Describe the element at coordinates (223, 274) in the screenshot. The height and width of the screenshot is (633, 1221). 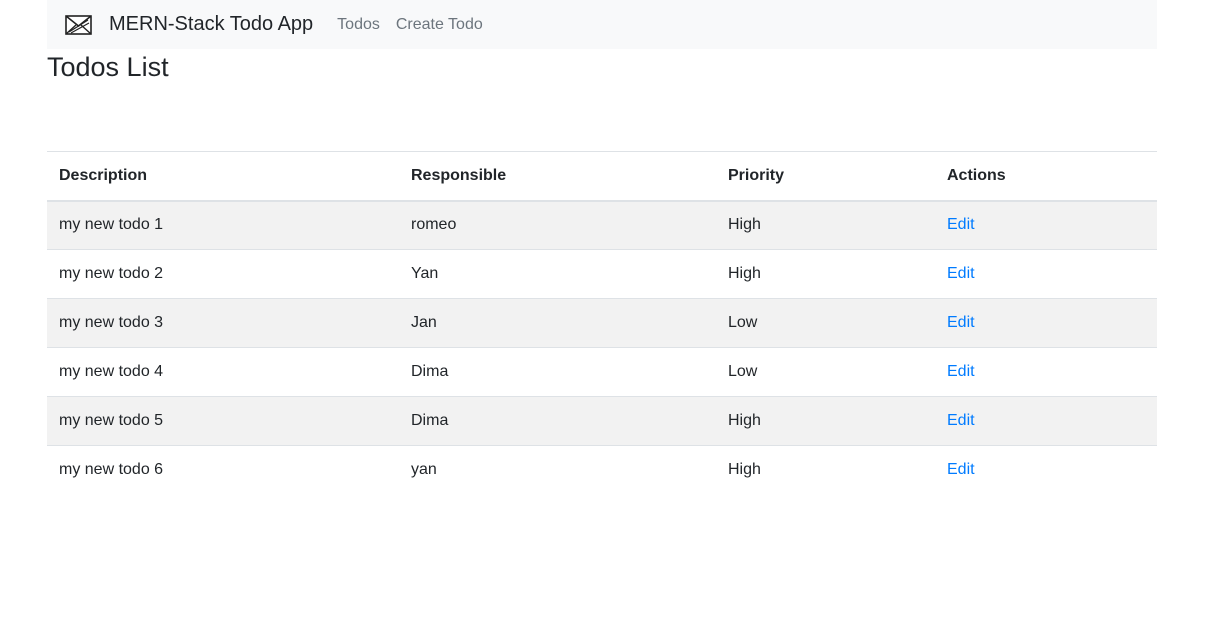
I see `cell-description: my new todo 2` at that location.